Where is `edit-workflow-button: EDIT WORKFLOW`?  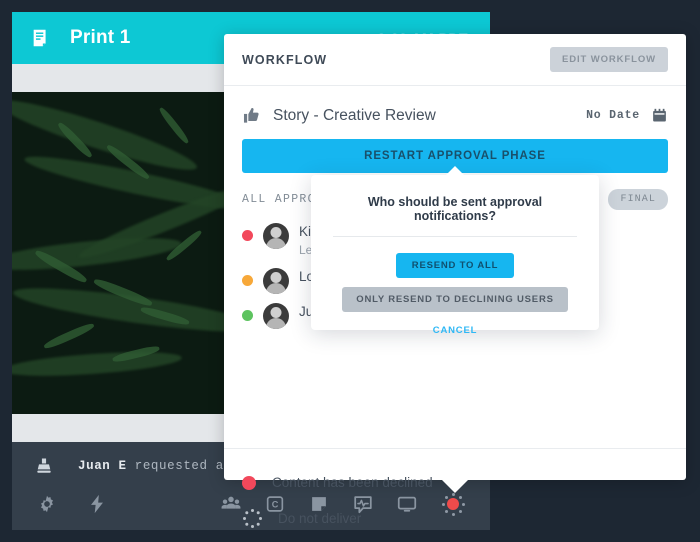 edit-workflow-button: EDIT WORKFLOW is located at coordinates (608, 59).